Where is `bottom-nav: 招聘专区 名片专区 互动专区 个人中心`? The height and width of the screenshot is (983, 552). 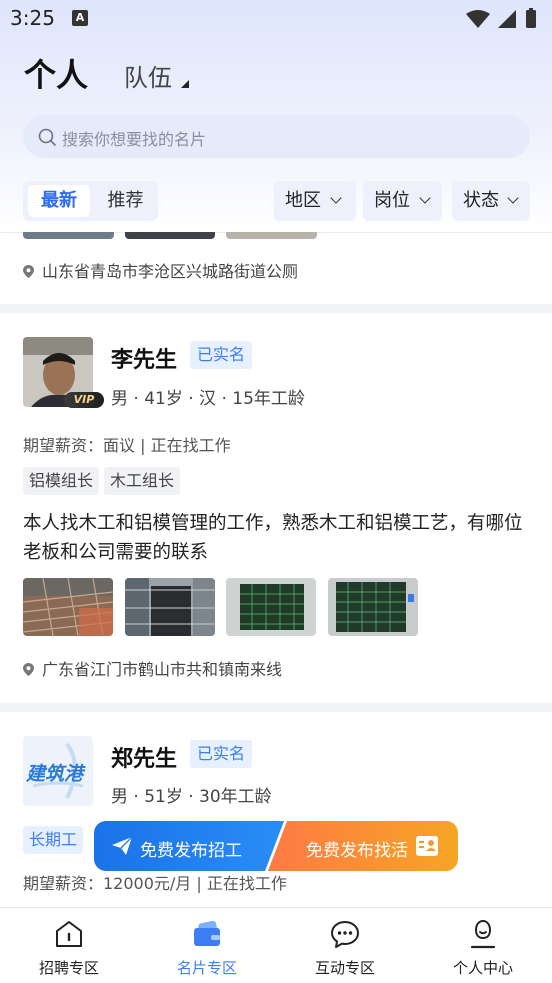 bottom-nav: 招聘专区 名片专区 互动专区 个人中心 is located at coordinates (276, 945).